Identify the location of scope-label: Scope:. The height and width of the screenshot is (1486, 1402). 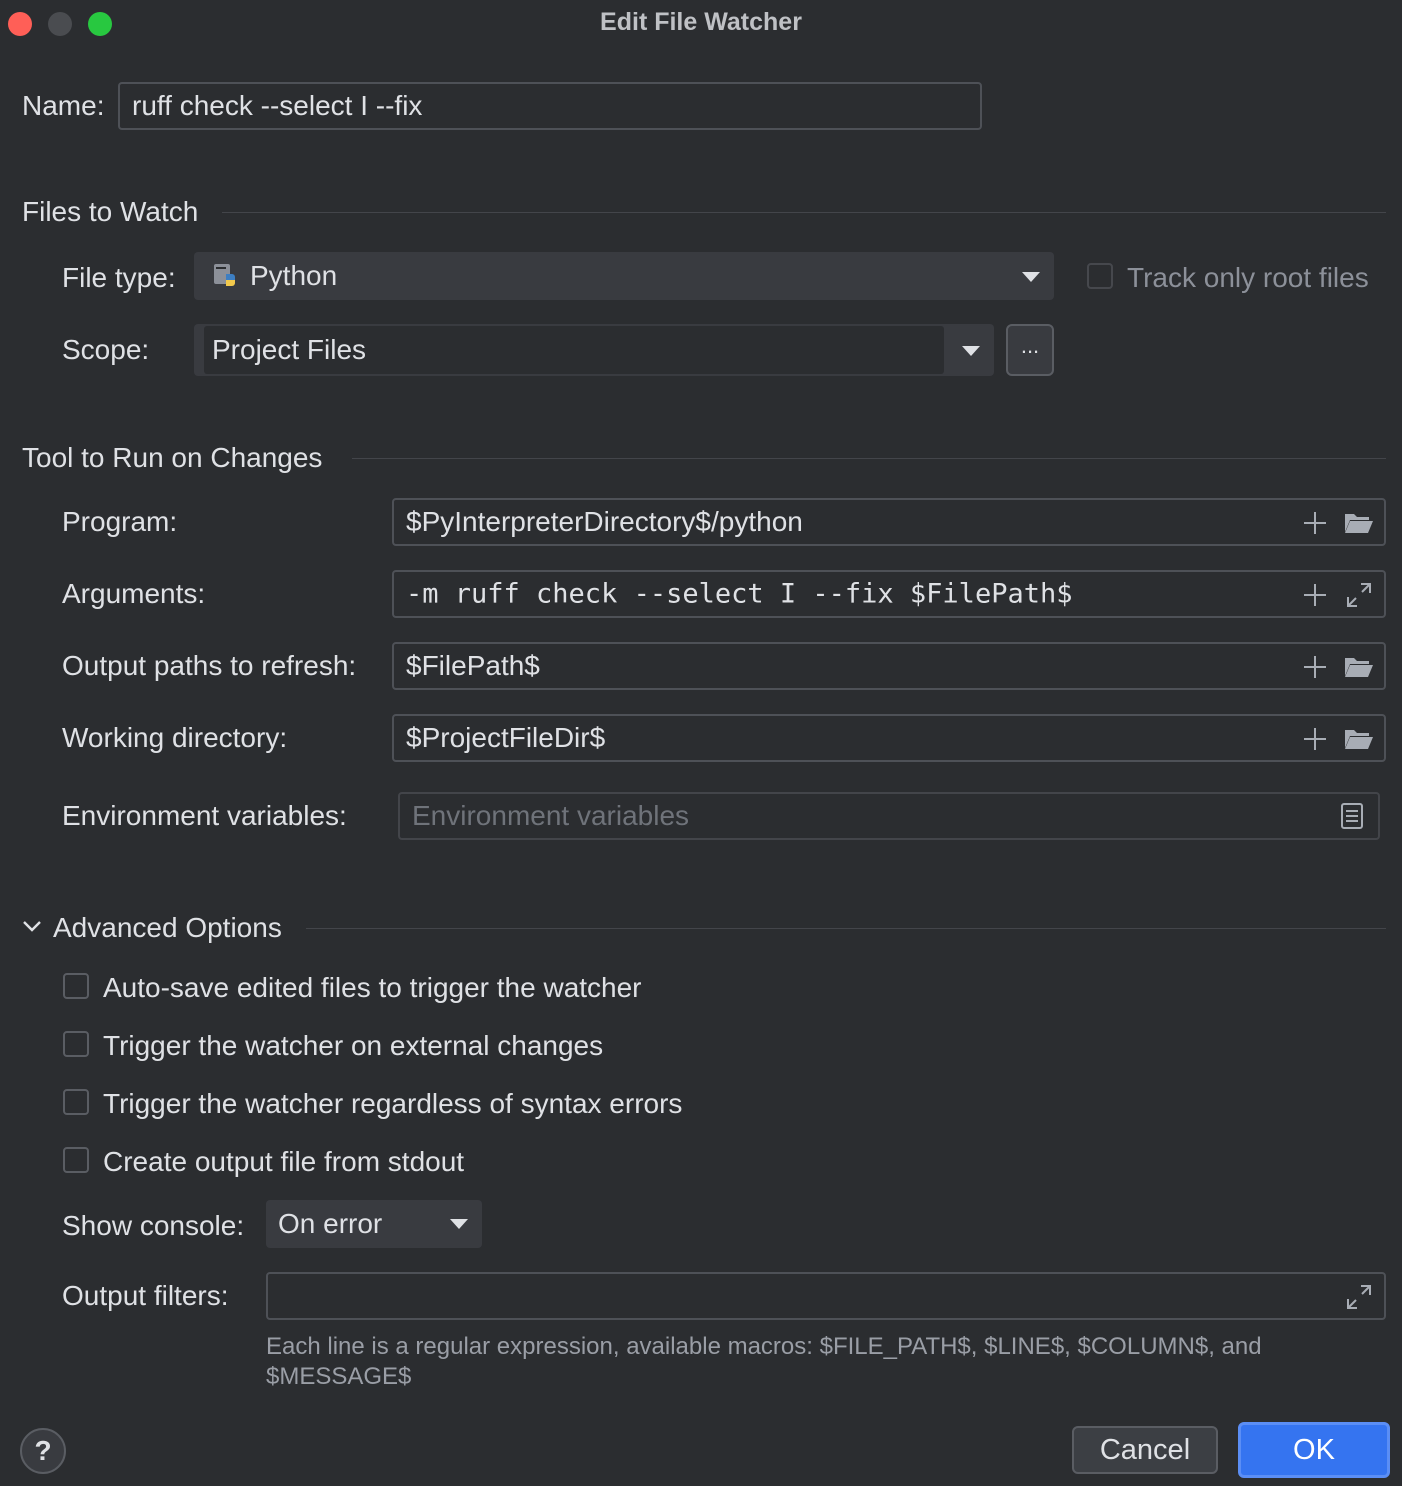
(106, 349).